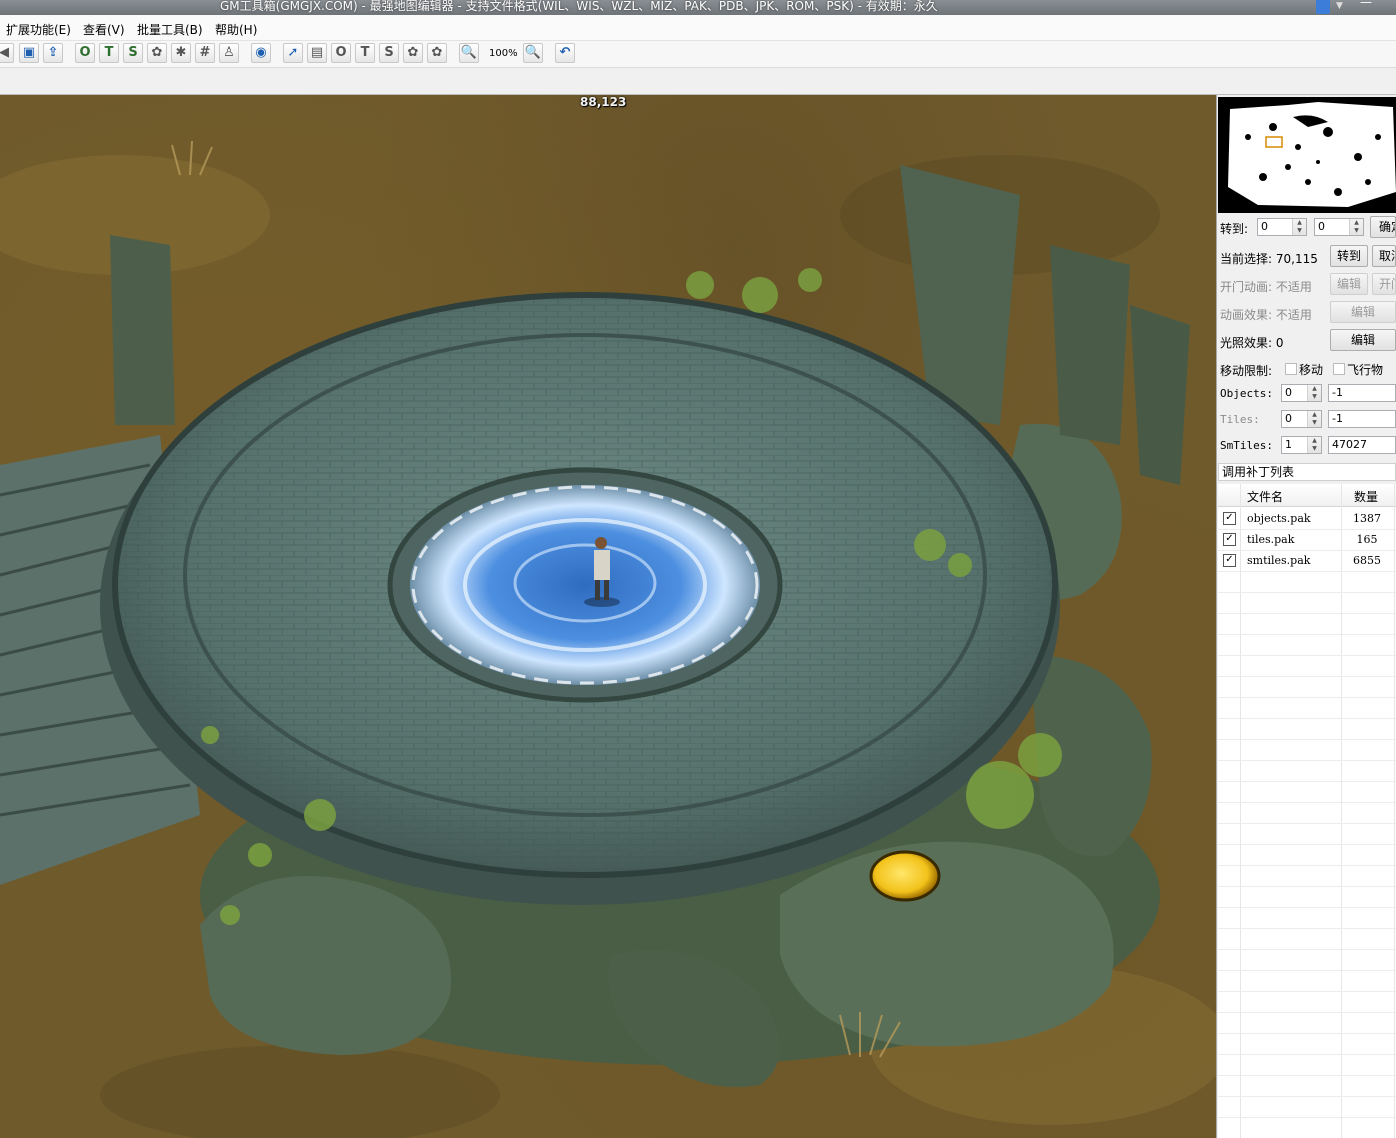  What do you see at coordinates (1311, 370) in the screenshot?
I see `move-option-label: 移动` at bounding box center [1311, 370].